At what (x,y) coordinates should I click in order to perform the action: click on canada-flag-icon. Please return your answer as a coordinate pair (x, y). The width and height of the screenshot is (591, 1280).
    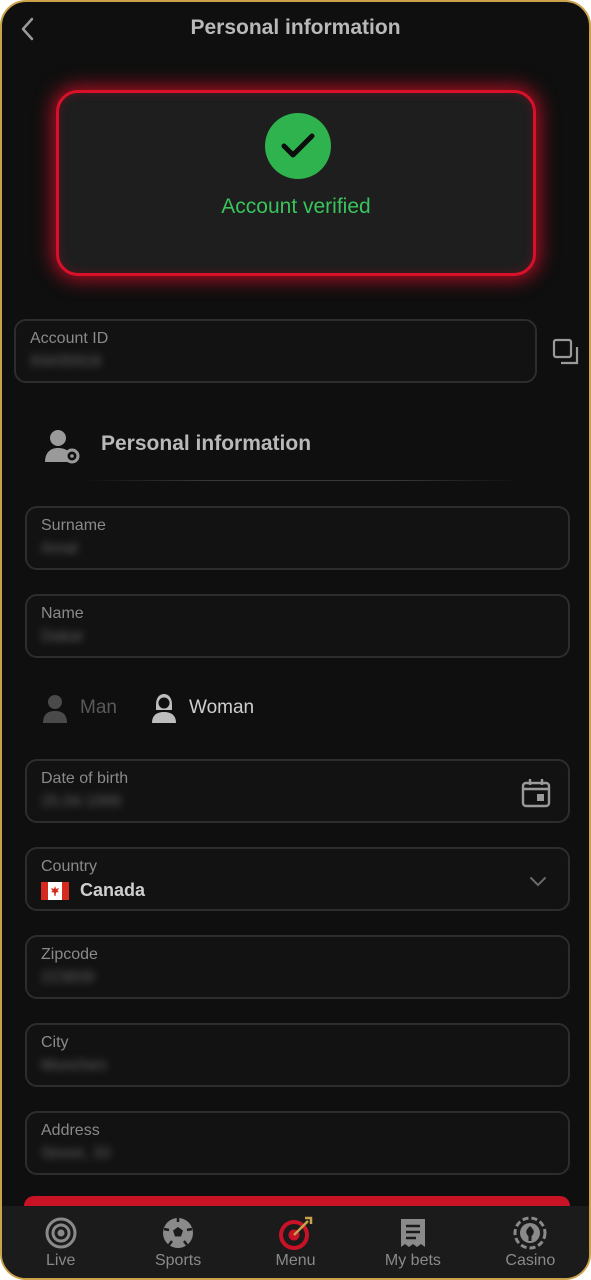
    Looking at the image, I should click on (55, 891).